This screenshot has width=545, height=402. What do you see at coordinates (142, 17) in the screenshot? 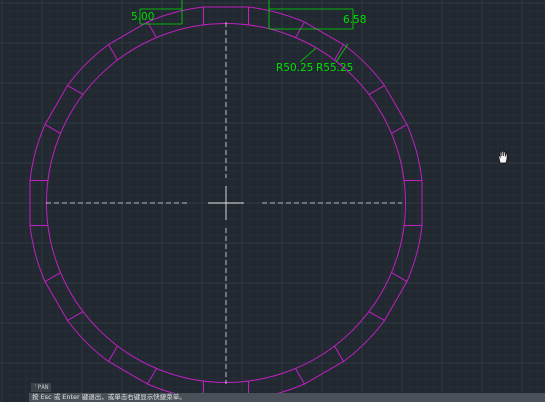
I see `dimension-width-left: 5.00` at bounding box center [142, 17].